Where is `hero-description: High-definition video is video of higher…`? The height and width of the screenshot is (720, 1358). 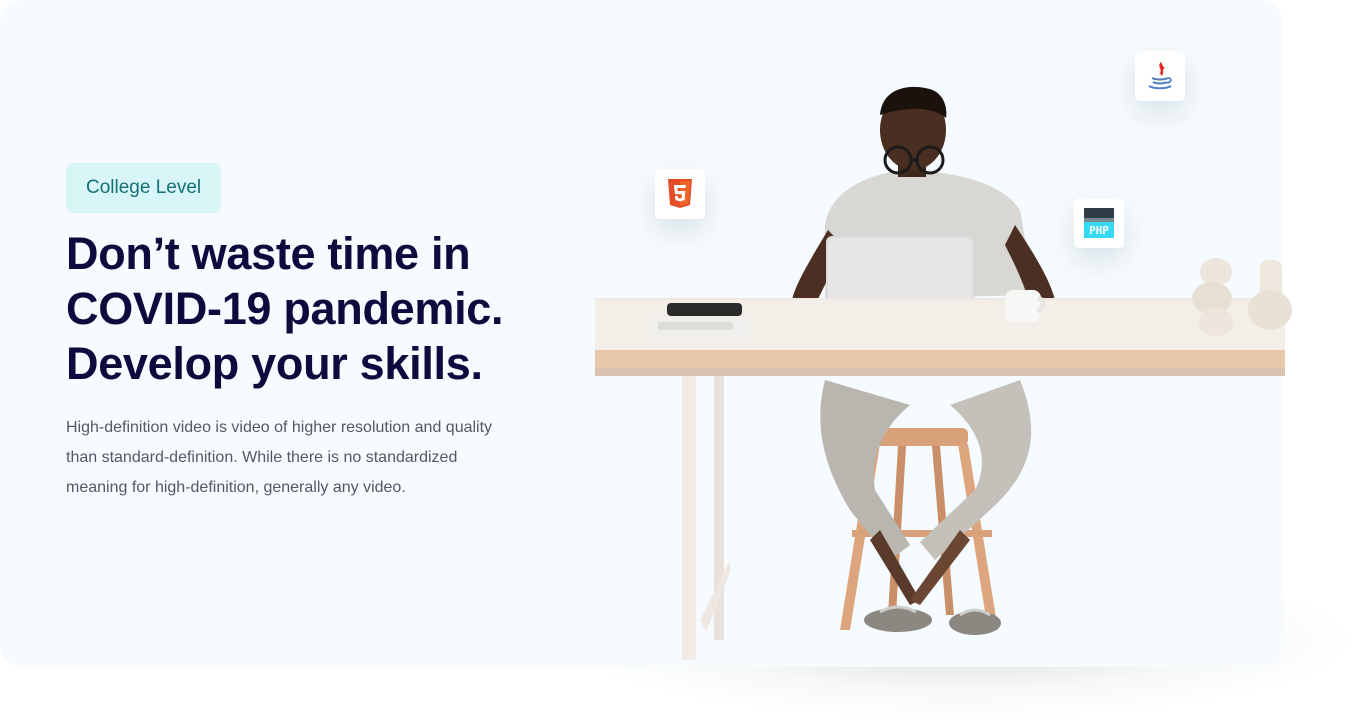 hero-description: High-definition video is video of higher… is located at coordinates (306, 458).